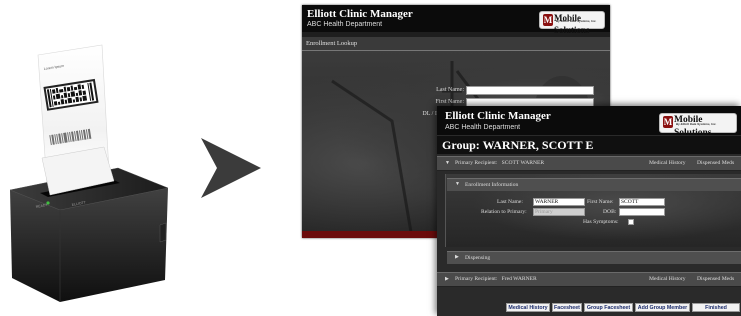 The image size is (741, 316). I want to click on last-name-row: Last Name:, so click(473, 91).